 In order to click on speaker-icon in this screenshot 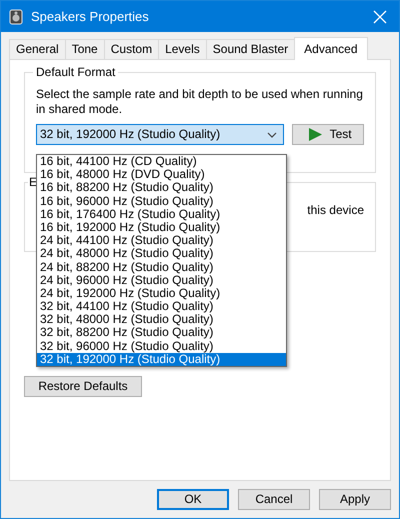, I will do `click(16, 16)`.